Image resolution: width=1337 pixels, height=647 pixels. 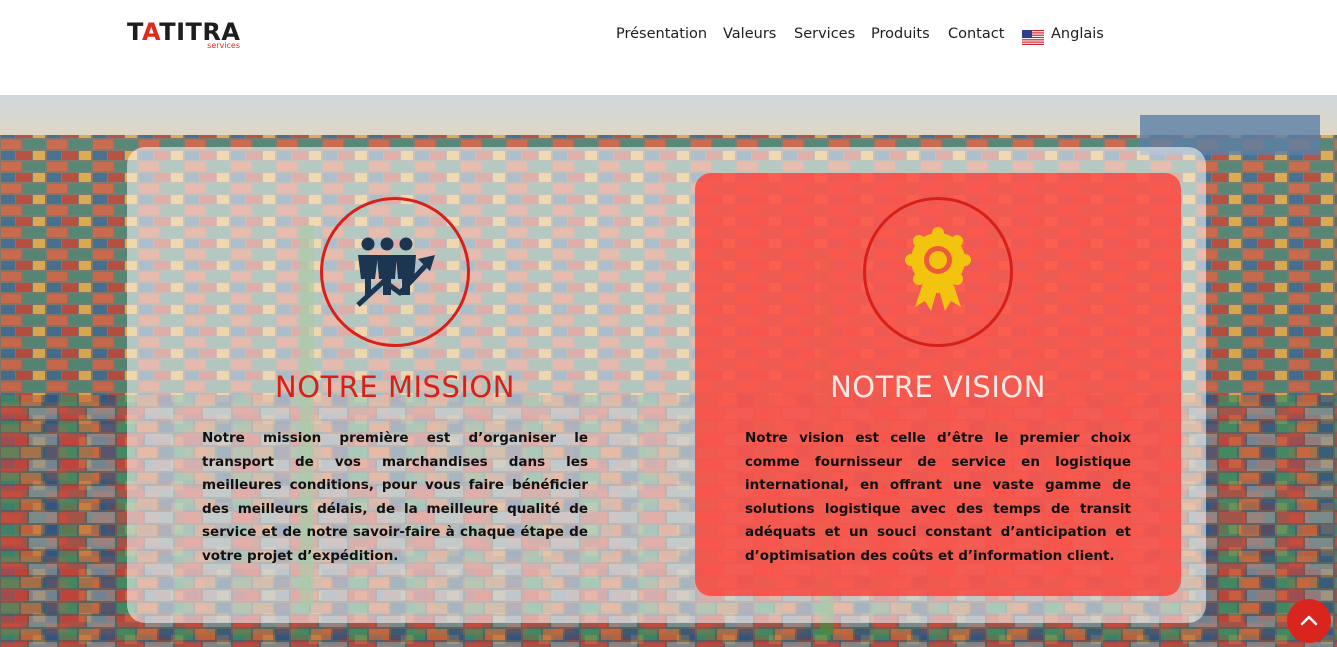 What do you see at coordinates (1077, 34) in the screenshot?
I see `nav-item-language: Anglais` at bounding box center [1077, 34].